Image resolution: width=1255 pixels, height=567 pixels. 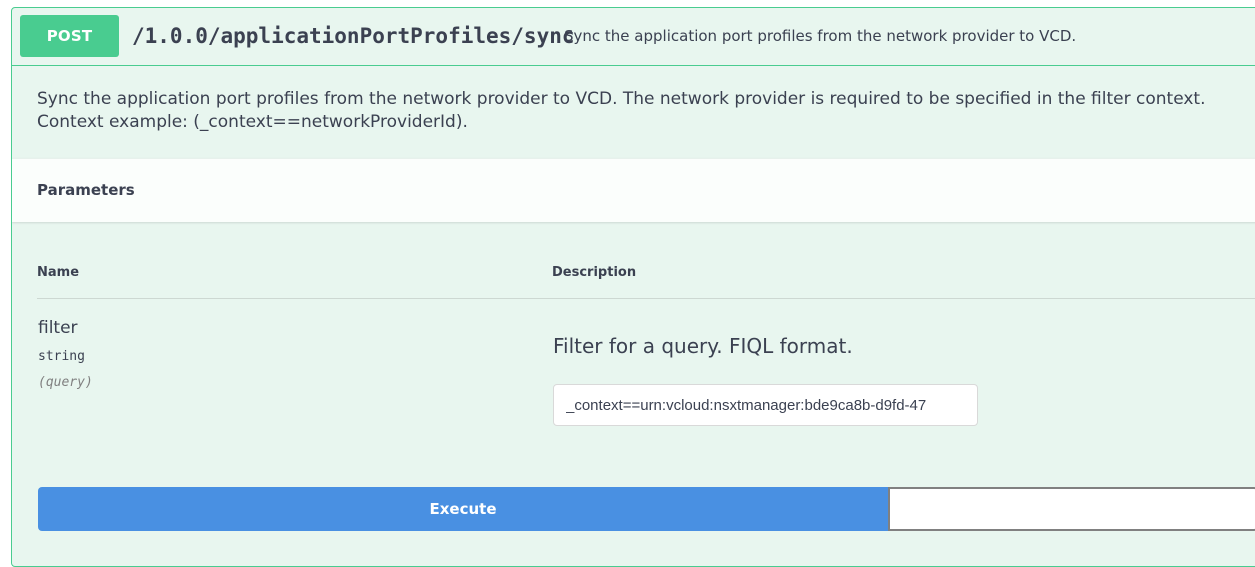 I want to click on operation-path: /1.0.0/applicationPortProfiles/sync, so click(x=353, y=36).